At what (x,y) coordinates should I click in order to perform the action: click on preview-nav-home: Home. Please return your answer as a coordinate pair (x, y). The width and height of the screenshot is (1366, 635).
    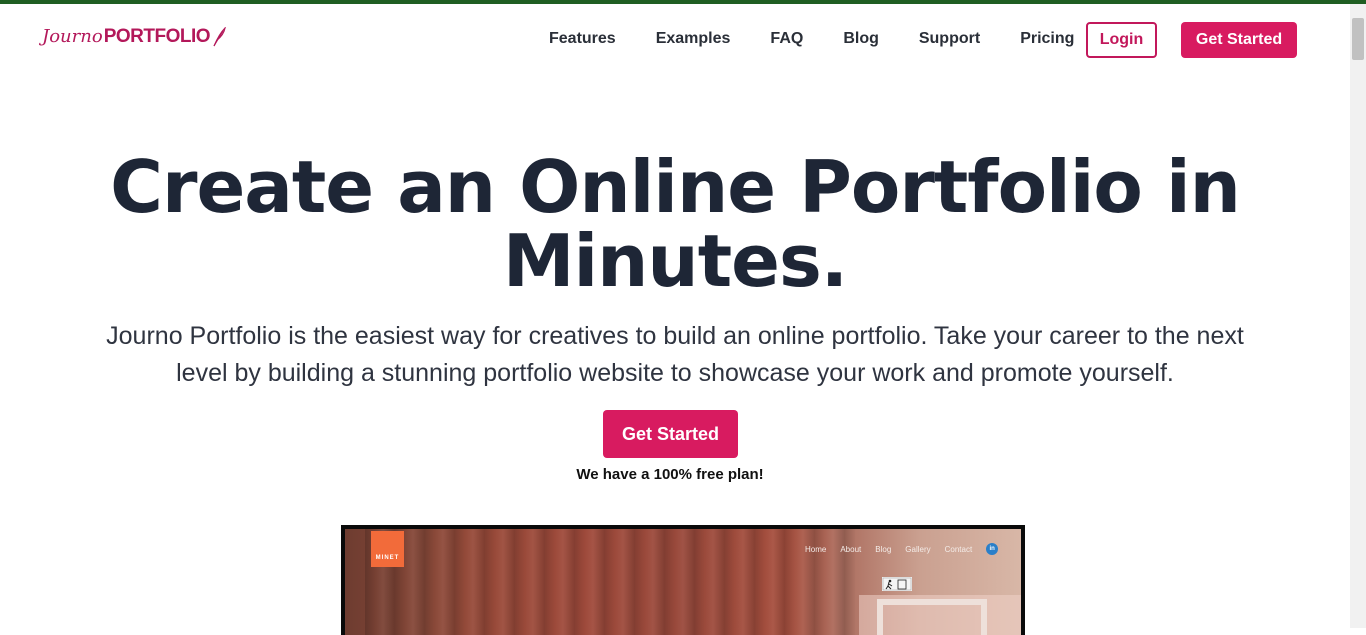
    Looking at the image, I should click on (816, 549).